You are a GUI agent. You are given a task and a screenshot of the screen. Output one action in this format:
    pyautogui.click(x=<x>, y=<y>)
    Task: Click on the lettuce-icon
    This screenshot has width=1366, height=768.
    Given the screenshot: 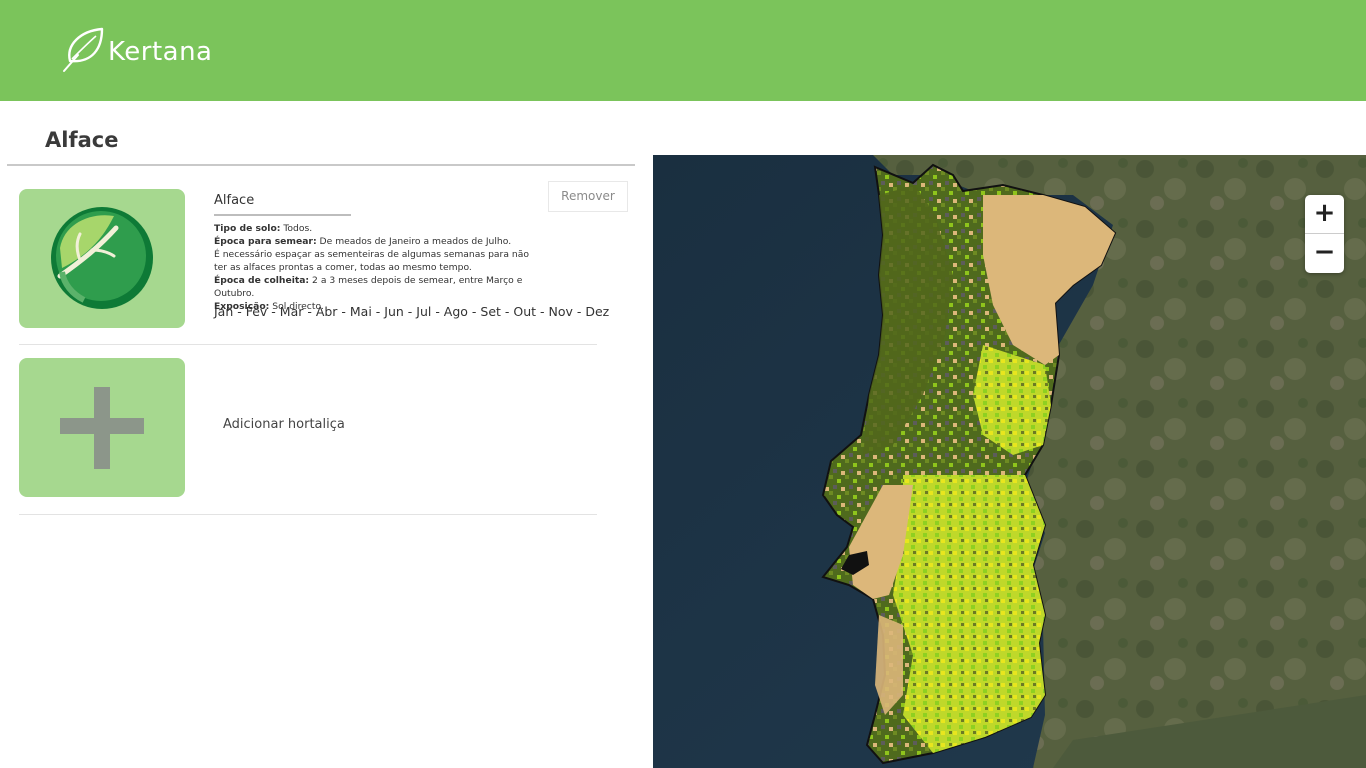 What is the action you would take?
    pyautogui.click(x=102, y=258)
    